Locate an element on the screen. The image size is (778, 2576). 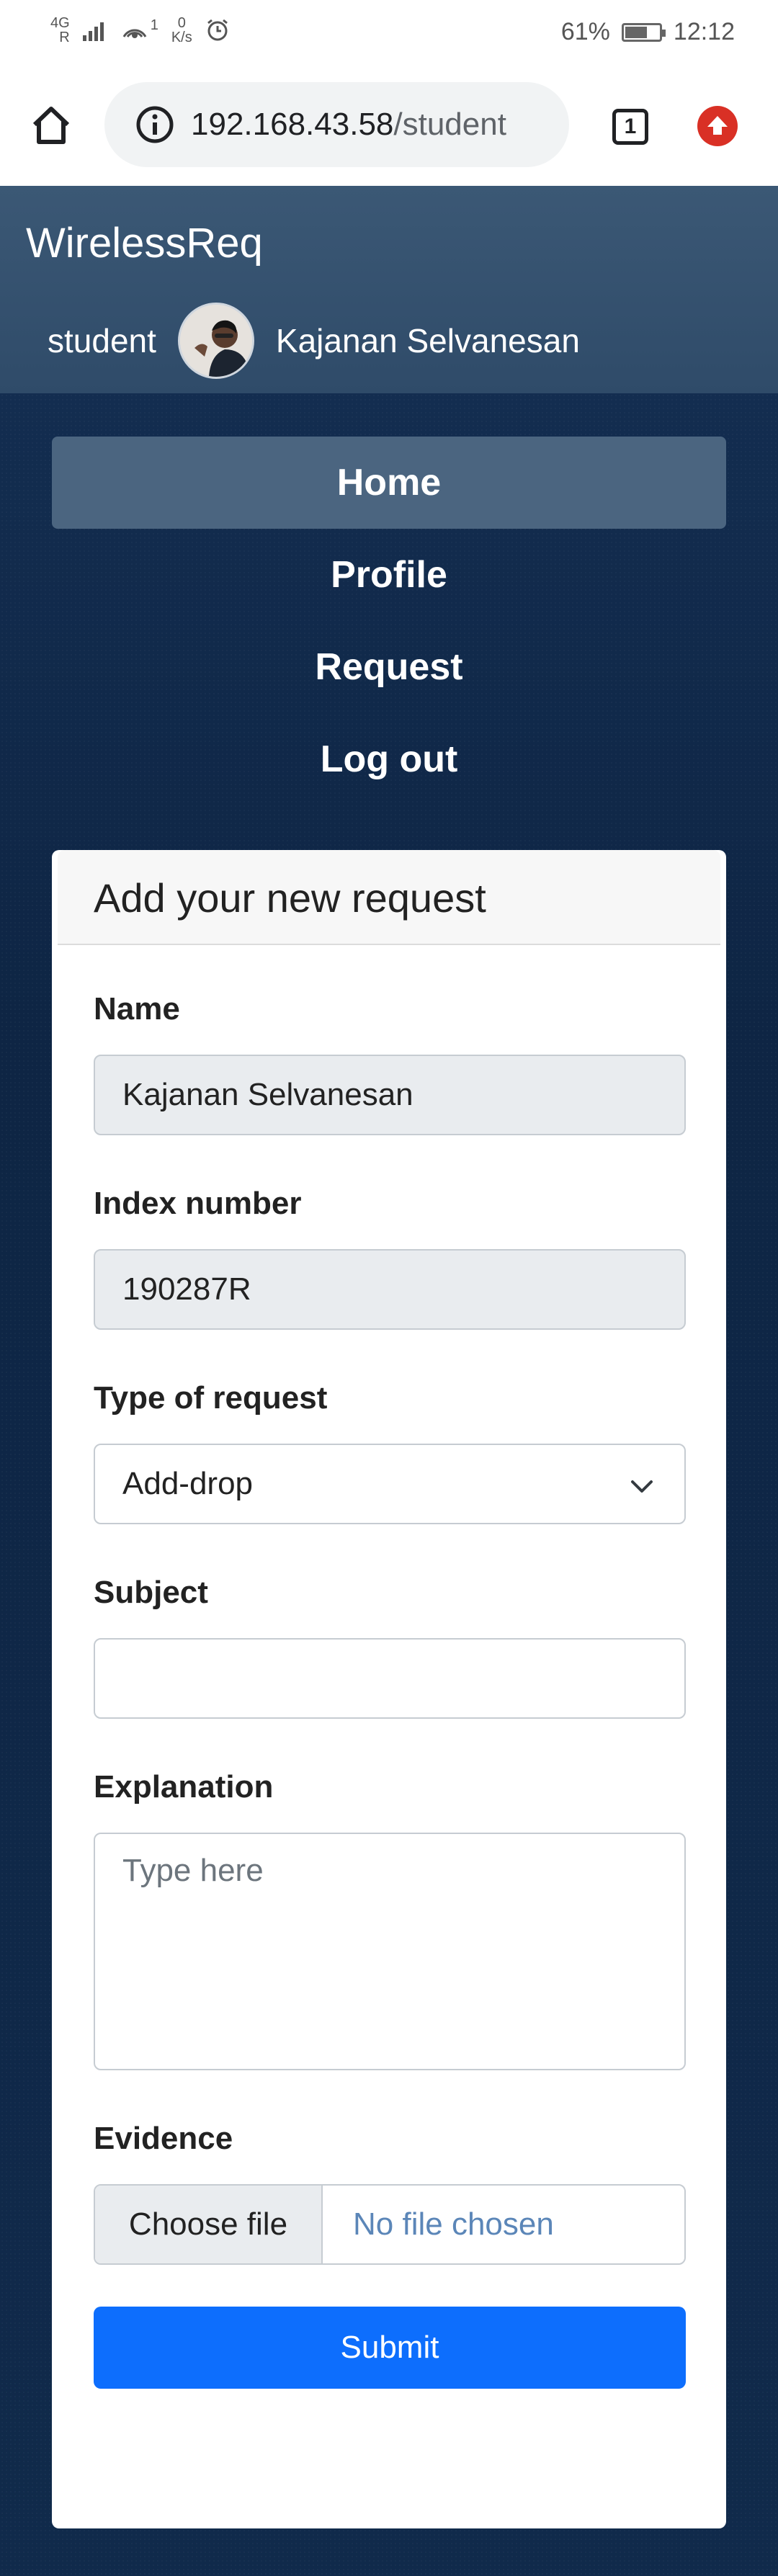
data-rate: 0 K/s is located at coordinates (181, 31).